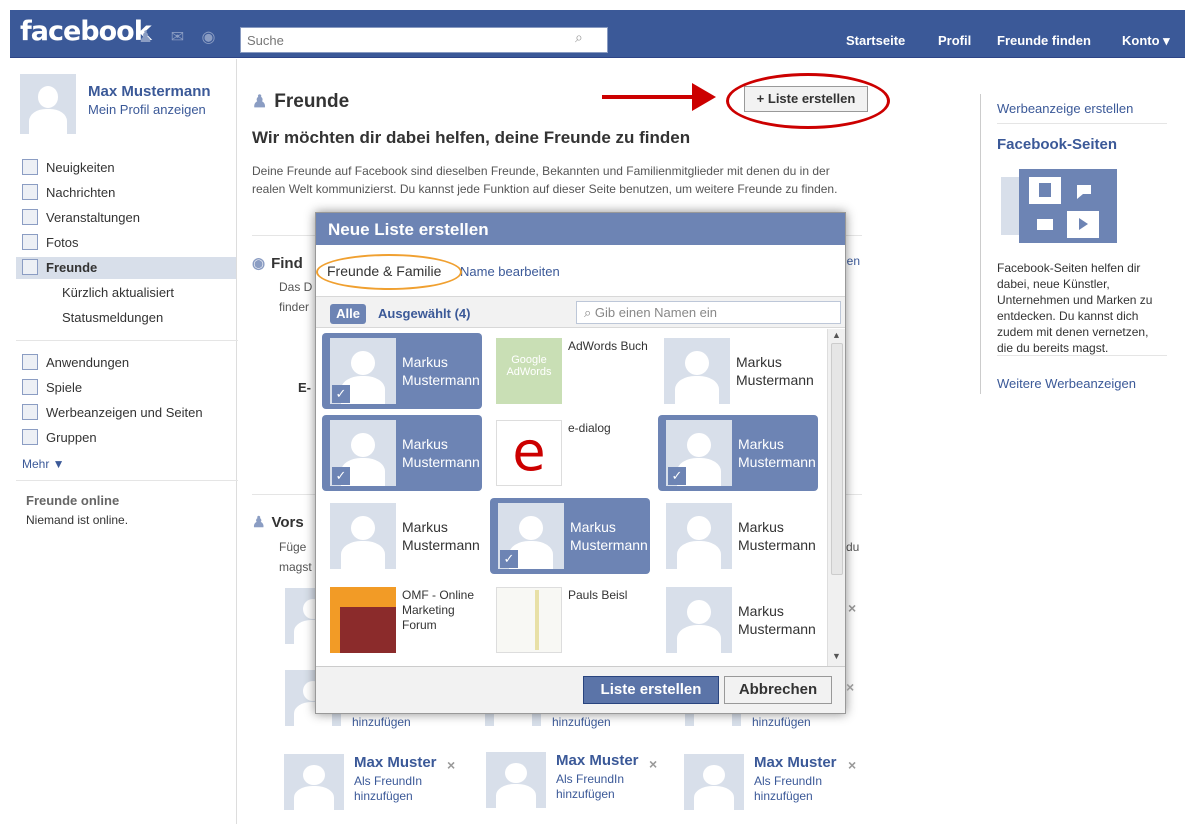 Image resolution: width=1190 pixels, height=824 pixels. Describe the element at coordinates (86, 31) in the screenshot. I see `facebook-logo: facebook` at that location.